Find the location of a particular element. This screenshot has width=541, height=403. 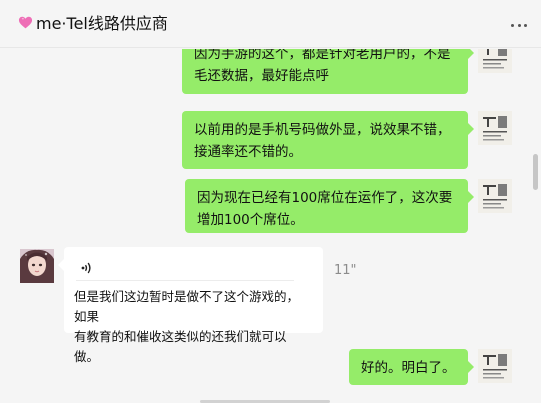

contact-avatar is located at coordinates (37, 266).